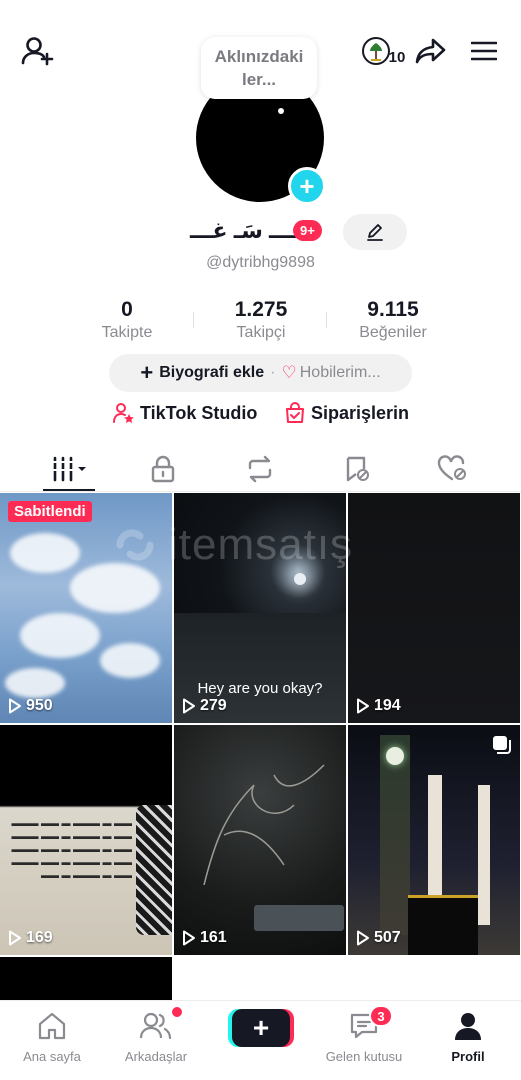 The width and height of the screenshot is (521, 1080). What do you see at coordinates (38, 51) in the screenshot?
I see `add-friend-icon` at bounding box center [38, 51].